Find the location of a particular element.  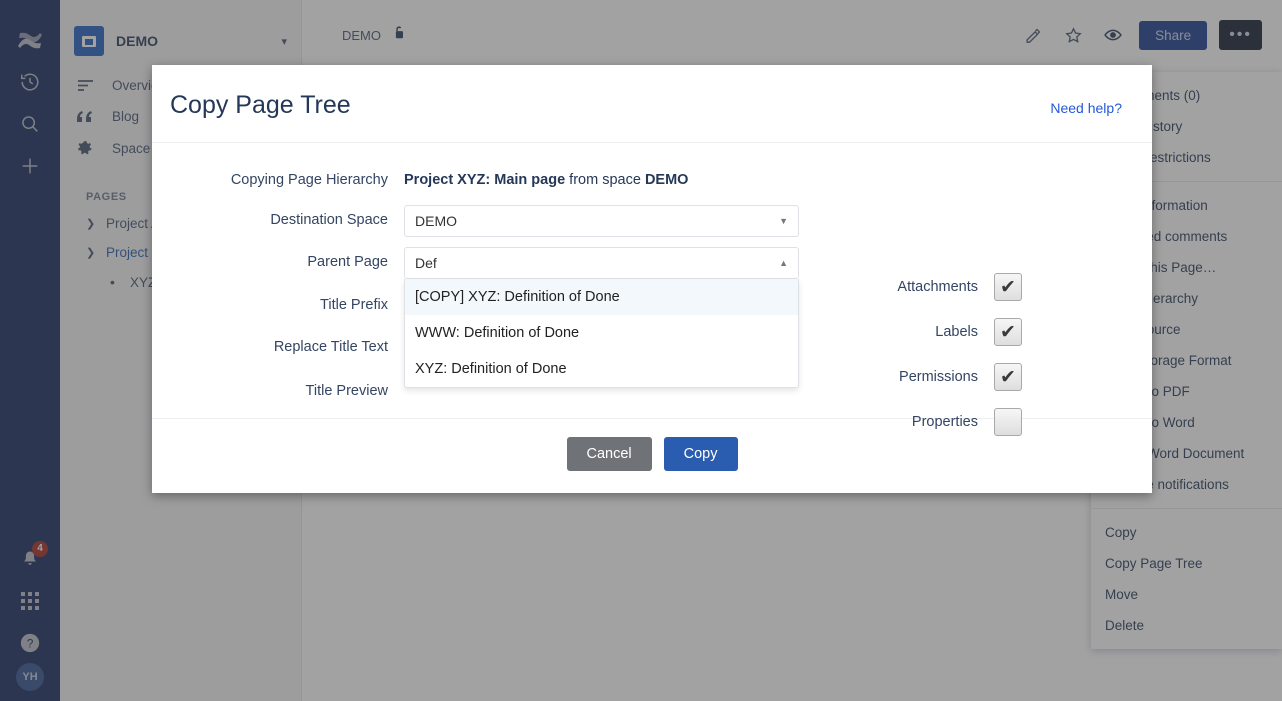

dialog-title: Copy Page Tree is located at coordinates (260, 105).